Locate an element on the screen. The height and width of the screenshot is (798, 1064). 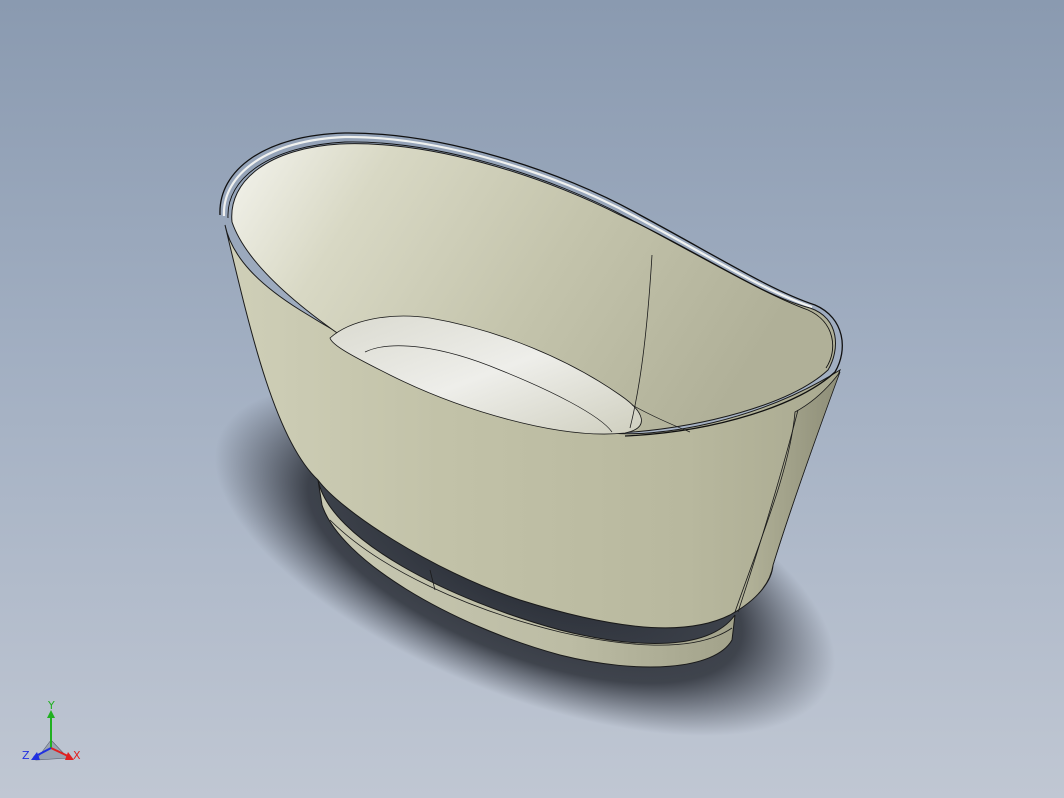
triad-x-label: X is located at coordinates (77, 755).